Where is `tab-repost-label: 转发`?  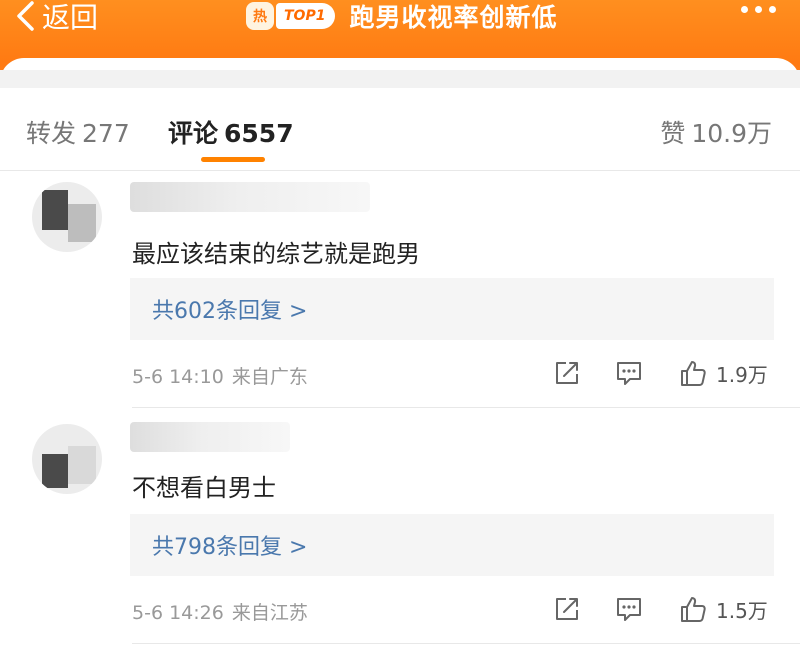
tab-repost-label: 转发 is located at coordinates (51, 133).